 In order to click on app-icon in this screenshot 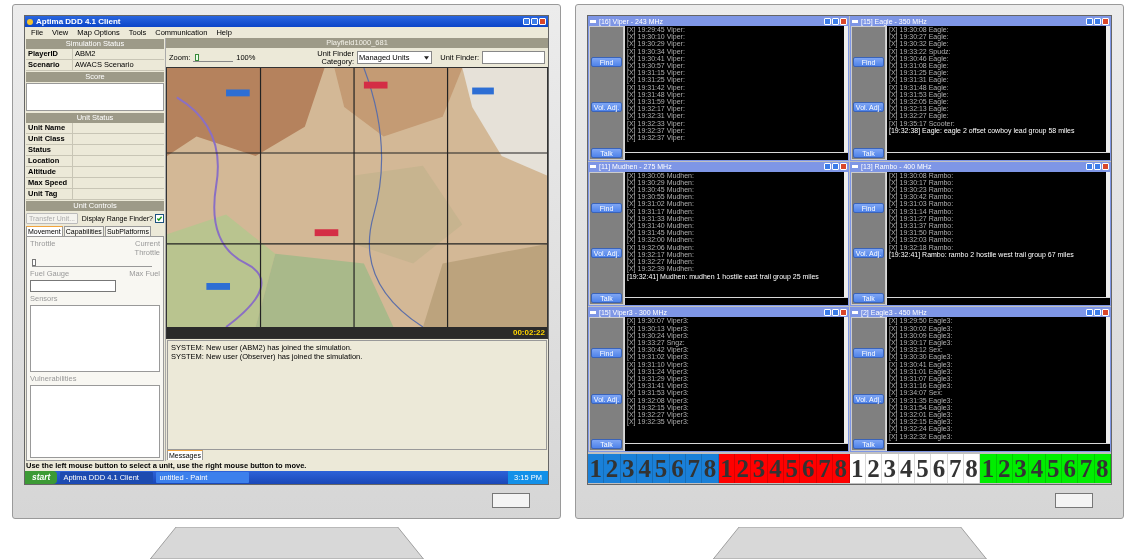, I will do `click(30, 21)`.